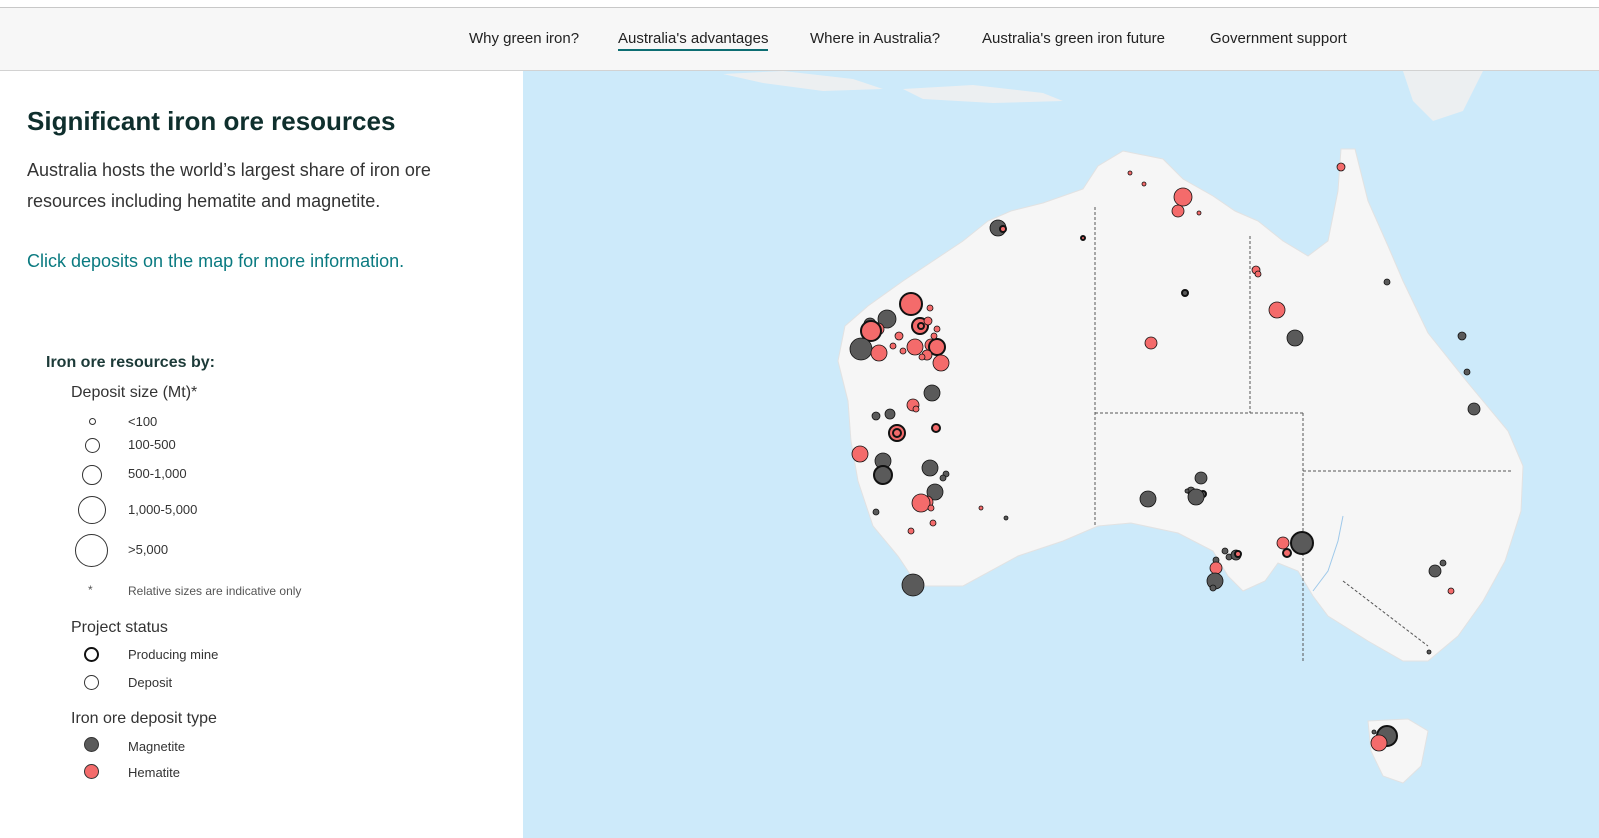 The image size is (1599, 838). I want to click on legend-size-title: Deposit size (Mt)*, so click(134, 392).